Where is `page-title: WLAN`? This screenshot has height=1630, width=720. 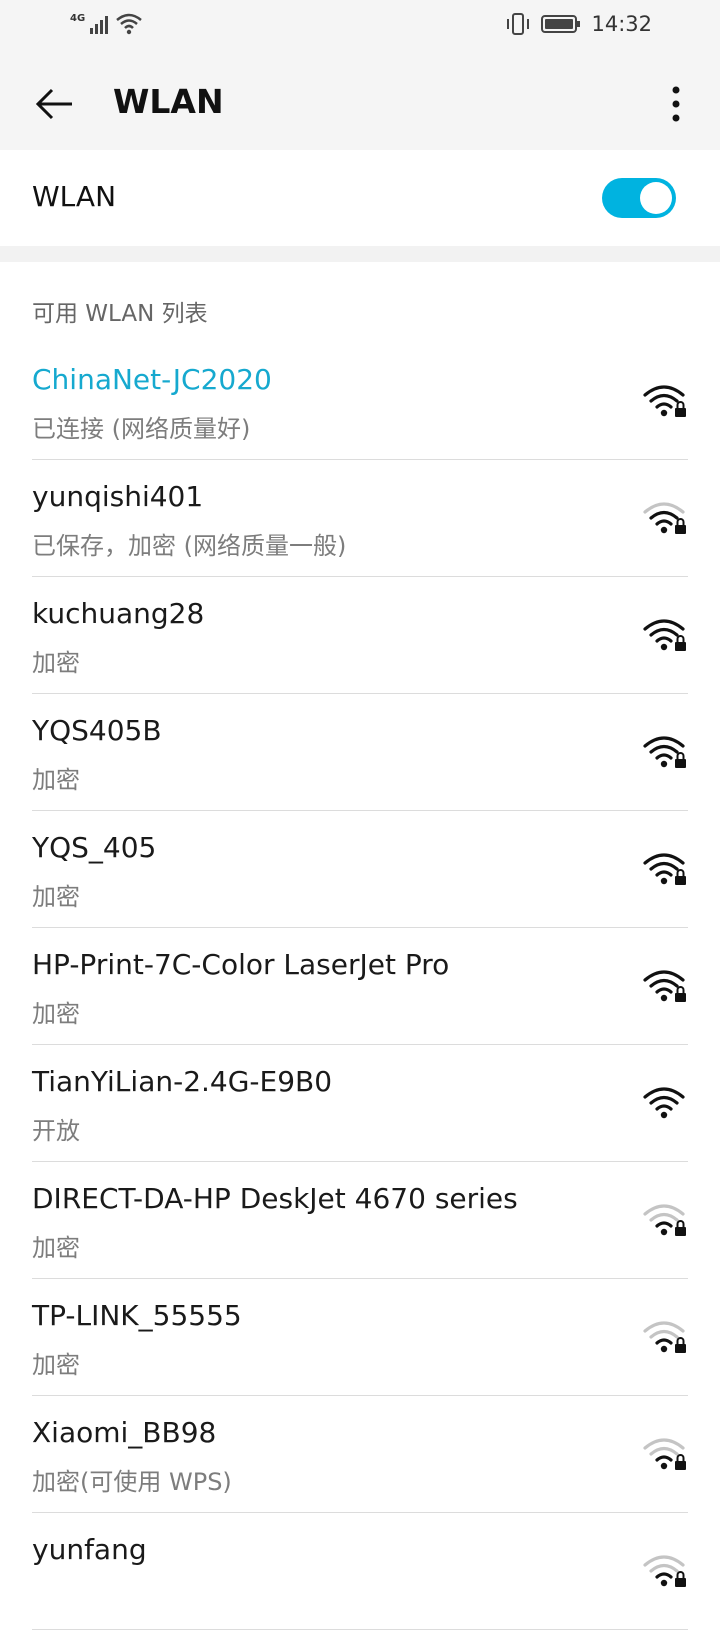 page-title: WLAN is located at coordinates (168, 101).